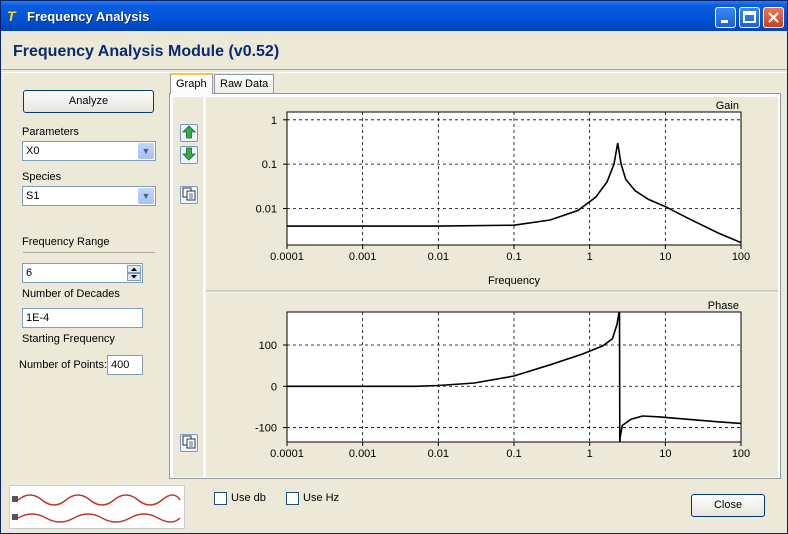 The height and width of the screenshot is (534, 788). Describe the element at coordinates (727, 106) in the screenshot. I see `chart-title: Gain` at that location.